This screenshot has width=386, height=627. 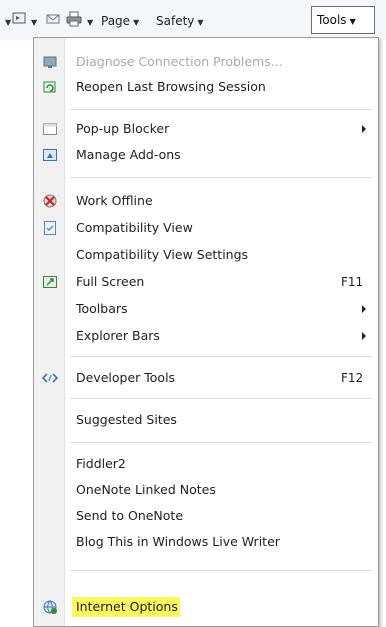 What do you see at coordinates (50, 607) in the screenshot?
I see `internet-options-icon` at bounding box center [50, 607].